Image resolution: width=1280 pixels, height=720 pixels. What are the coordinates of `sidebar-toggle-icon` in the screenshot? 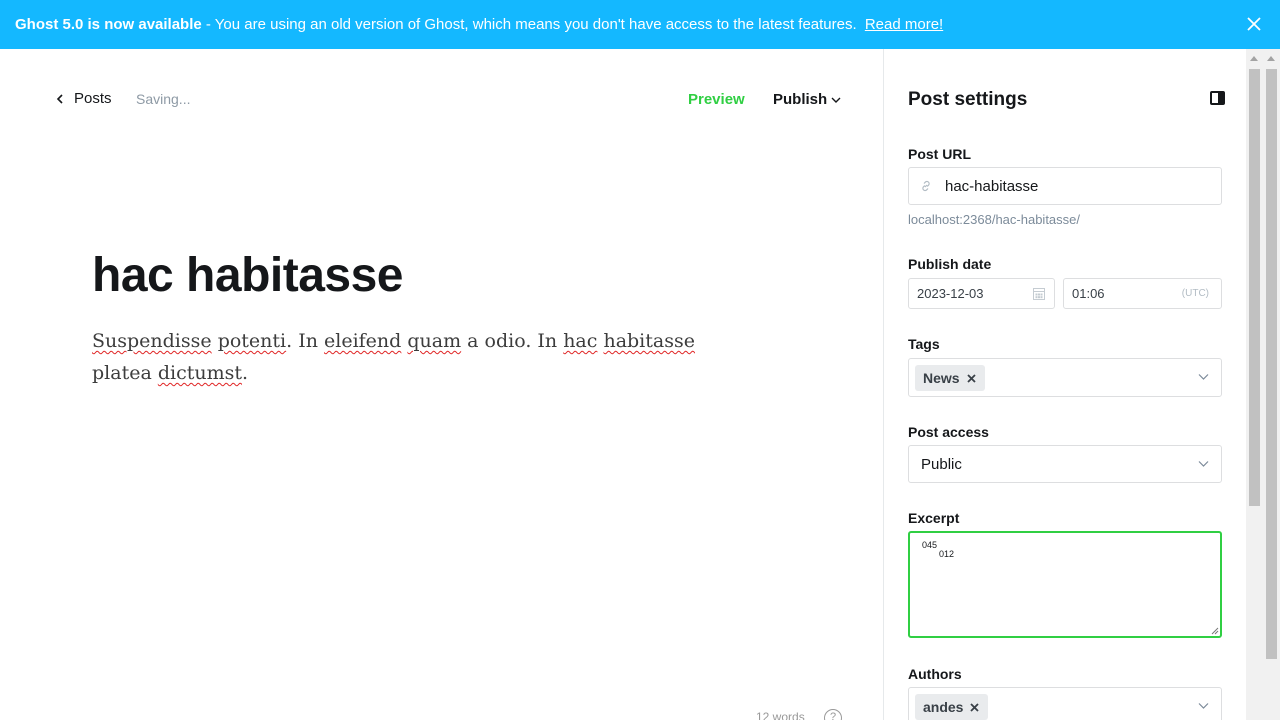 It's located at (1217, 98).